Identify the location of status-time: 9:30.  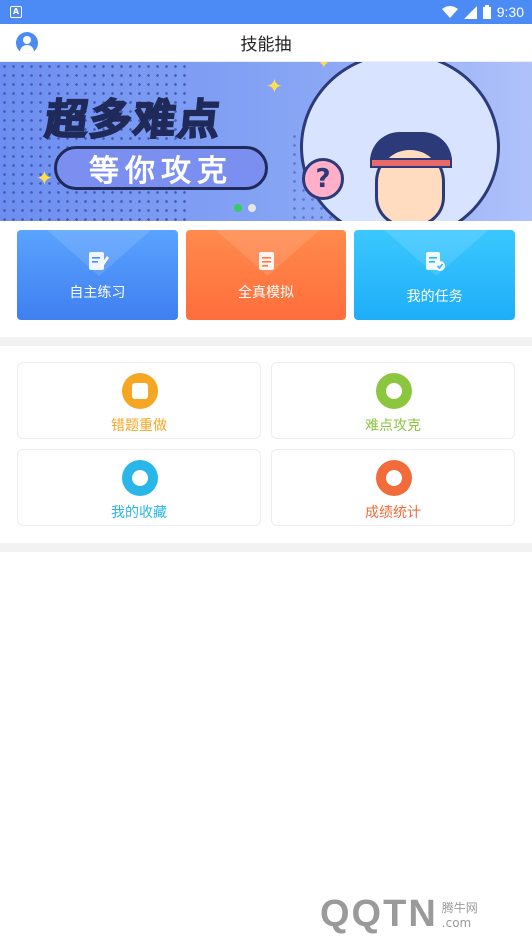
(510, 12).